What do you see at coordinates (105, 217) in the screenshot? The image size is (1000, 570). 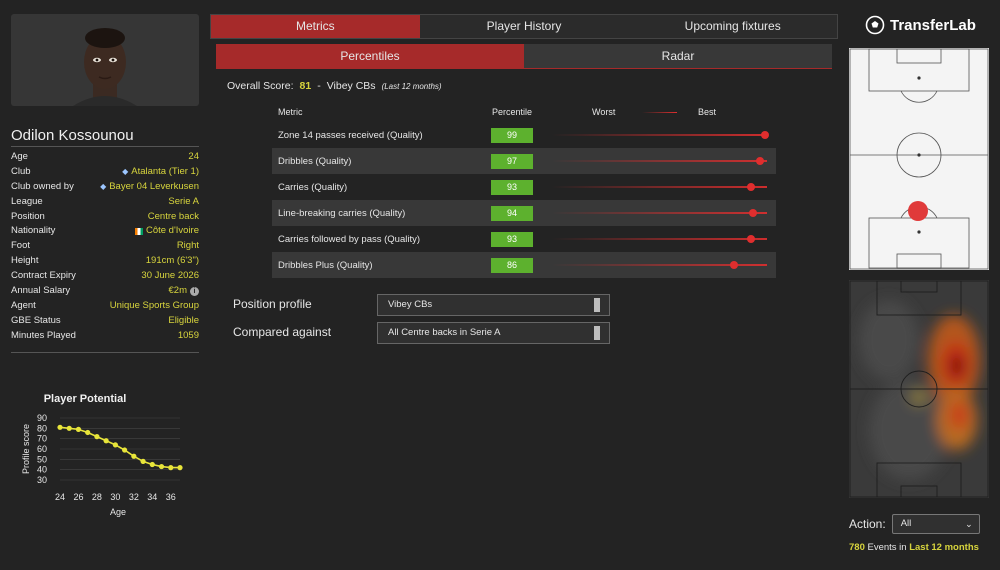 I see `info-row: Position Centre back` at bounding box center [105, 217].